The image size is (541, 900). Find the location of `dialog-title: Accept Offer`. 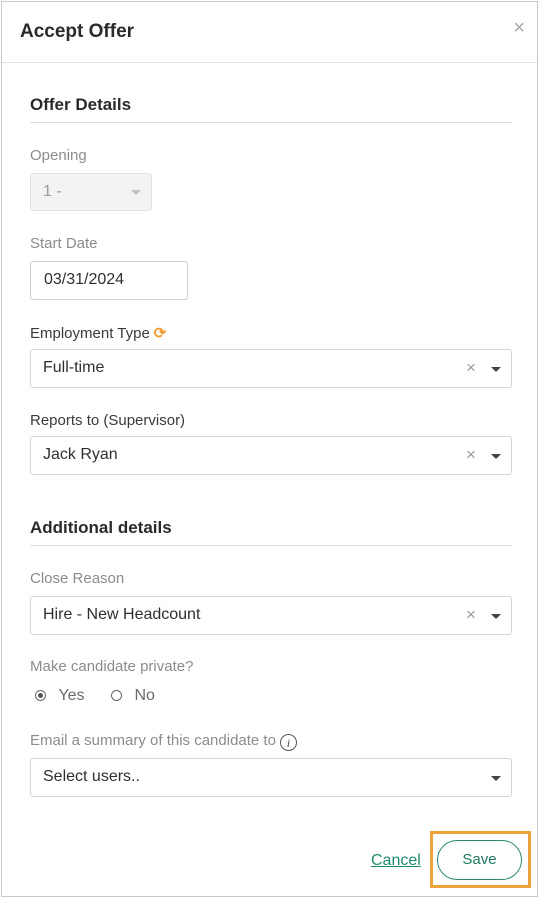

dialog-title: Accept Offer is located at coordinates (77, 31).